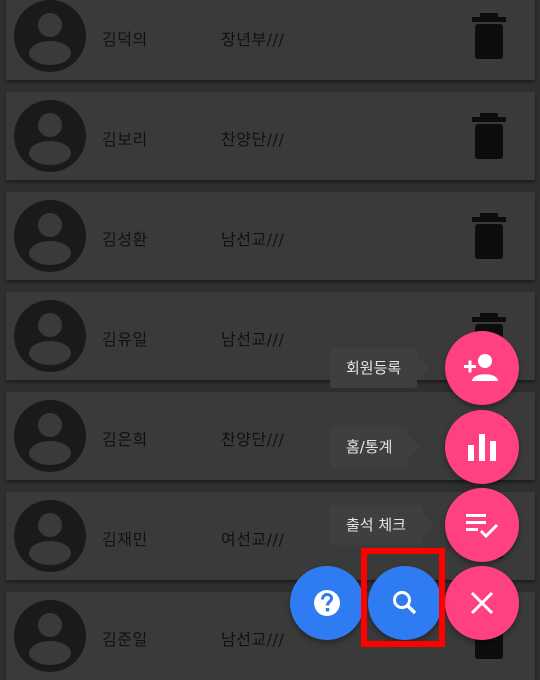 This screenshot has width=540, height=680. What do you see at coordinates (253, 539) in the screenshot?
I see `member-group: 여선교///` at bounding box center [253, 539].